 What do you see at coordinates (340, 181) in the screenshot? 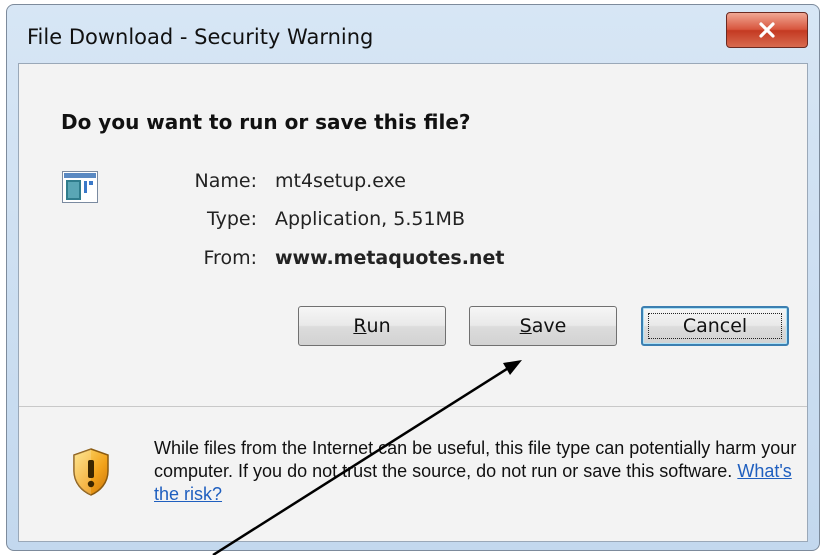
I see `file-name-value: mt4setup.exe` at bounding box center [340, 181].